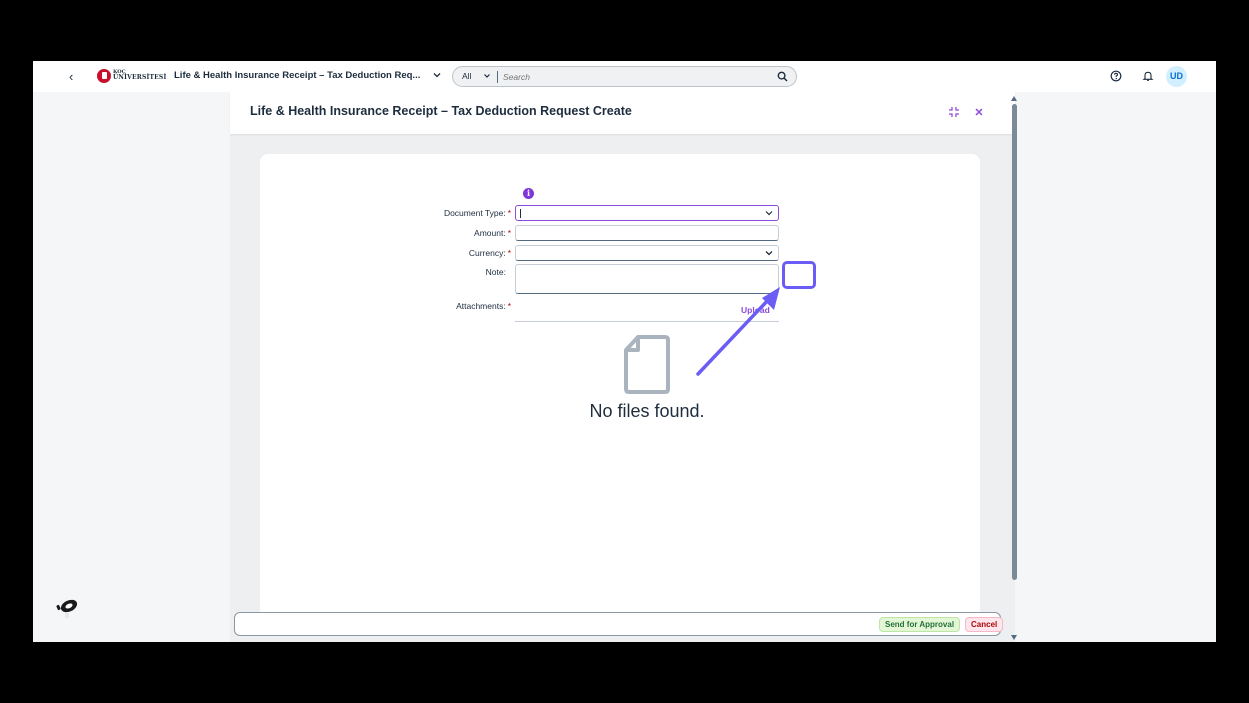  What do you see at coordinates (979, 112) in the screenshot?
I see `close-icon` at bounding box center [979, 112].